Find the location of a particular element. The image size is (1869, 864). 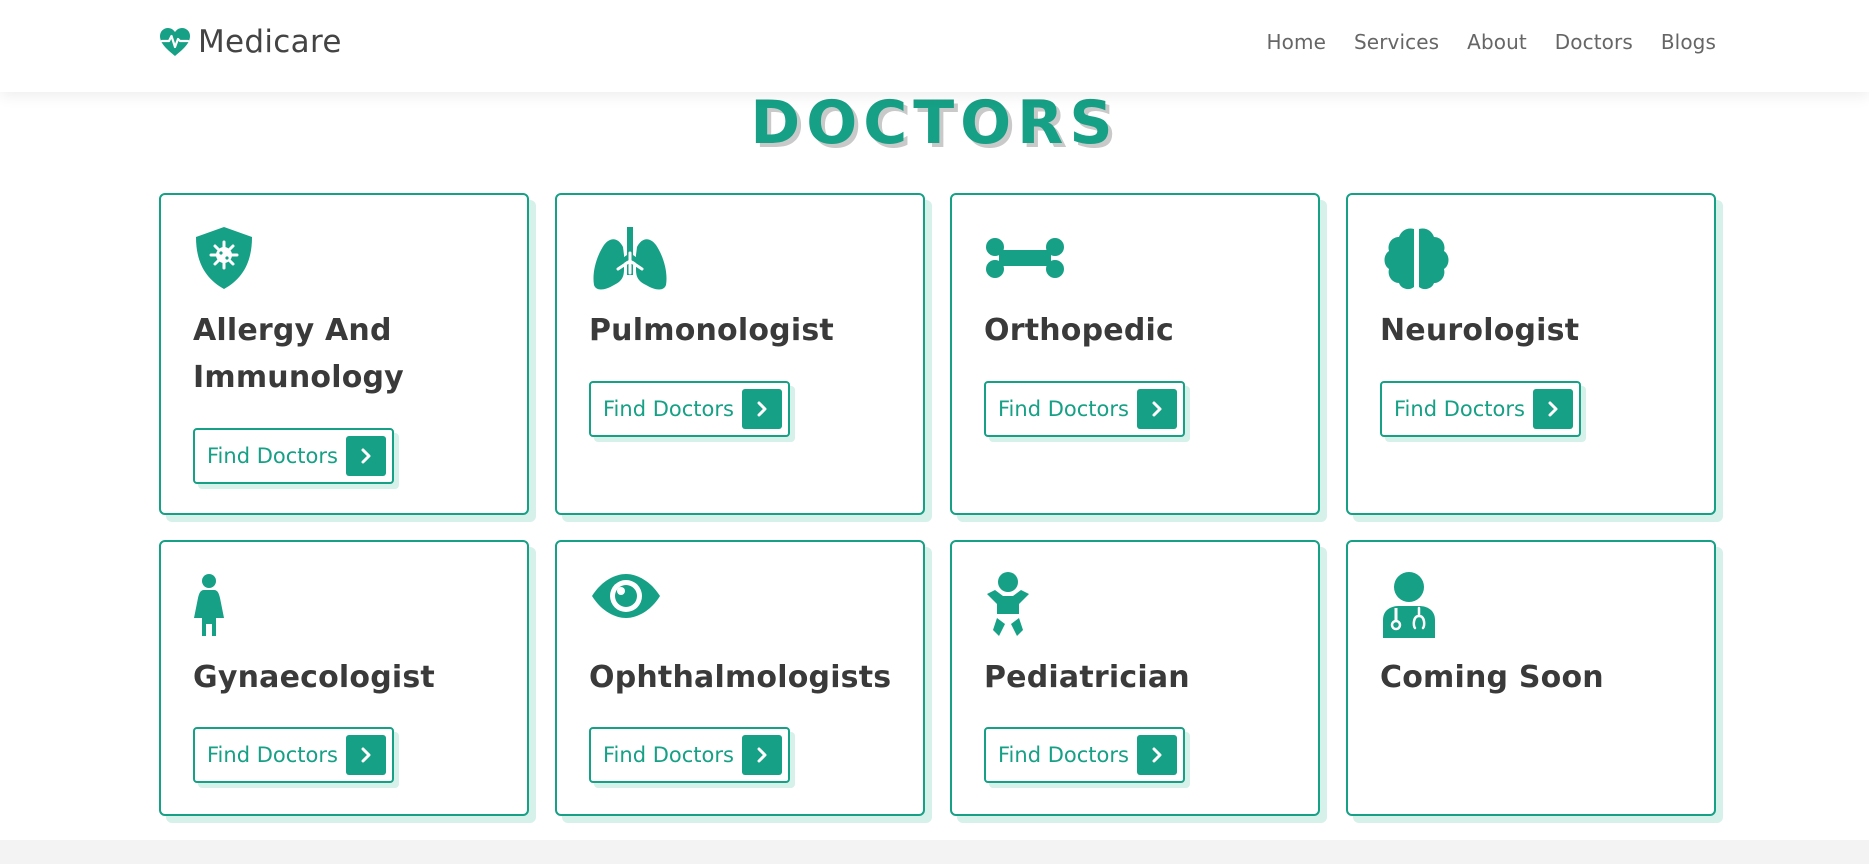

doctor-card-pediatrician: Pediatrician Find Doctors is located at coordinates (1135, 678).